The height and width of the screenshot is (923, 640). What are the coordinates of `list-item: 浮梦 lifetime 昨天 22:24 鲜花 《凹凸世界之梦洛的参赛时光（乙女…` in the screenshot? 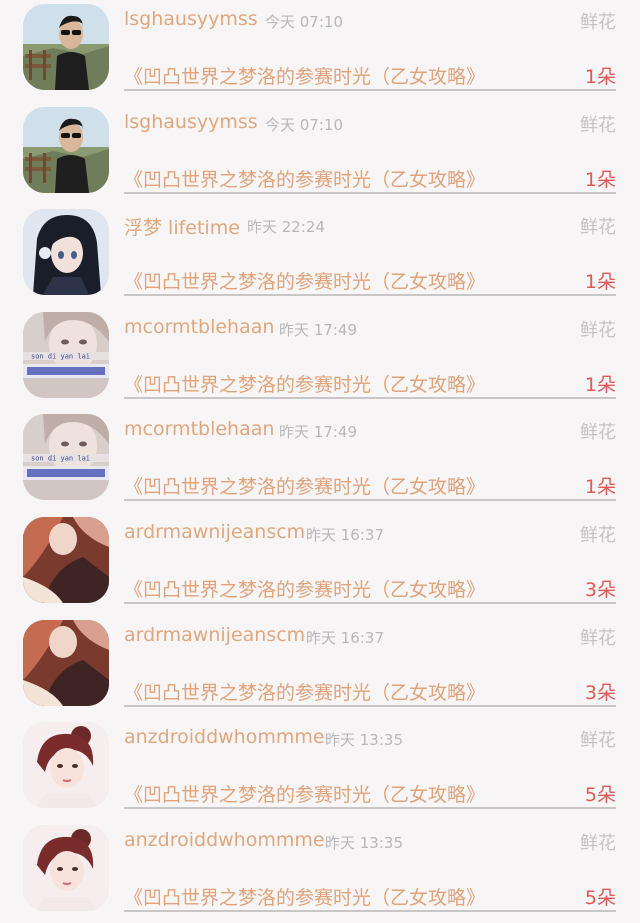 It's located at (320, 256).